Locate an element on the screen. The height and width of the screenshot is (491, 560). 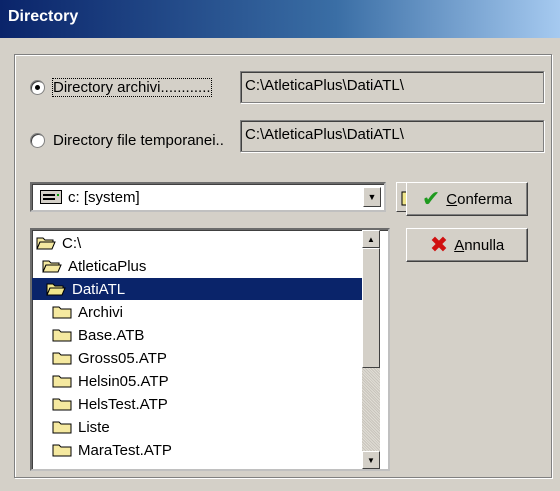
cancel-button: ✖ Annulla is located at coordinates (467, 245).